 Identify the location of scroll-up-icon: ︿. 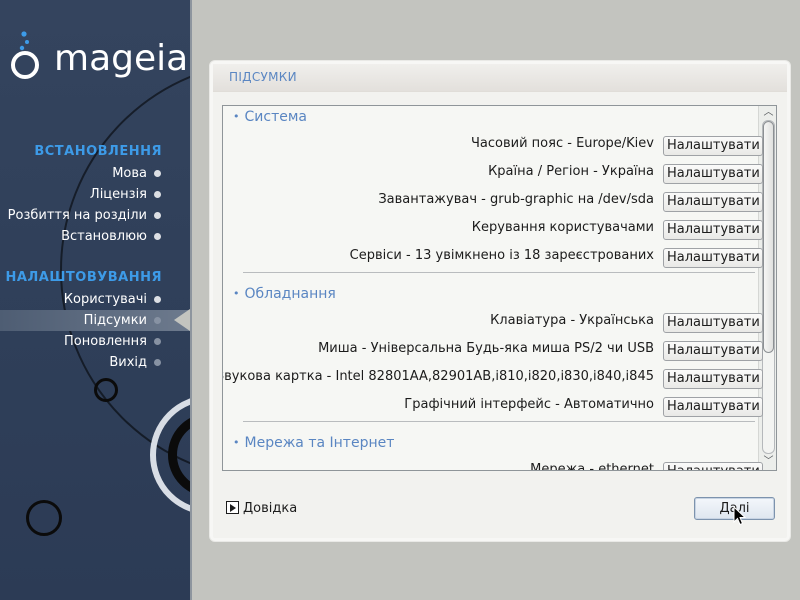
(768, 113).